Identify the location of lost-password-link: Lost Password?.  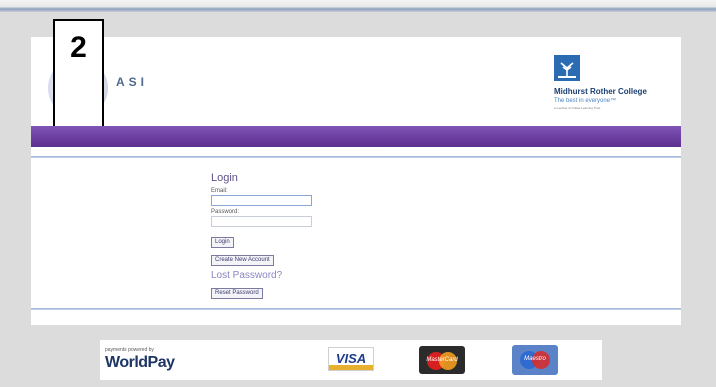
(311, 275).